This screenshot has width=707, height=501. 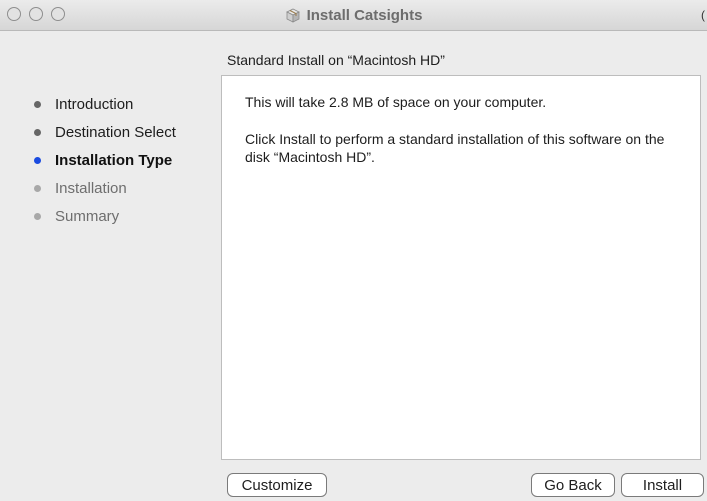 What do you see at coordinates (87, 216) in the screenshot?
I see `step-label: Summary` at bounding box center [87, 216].